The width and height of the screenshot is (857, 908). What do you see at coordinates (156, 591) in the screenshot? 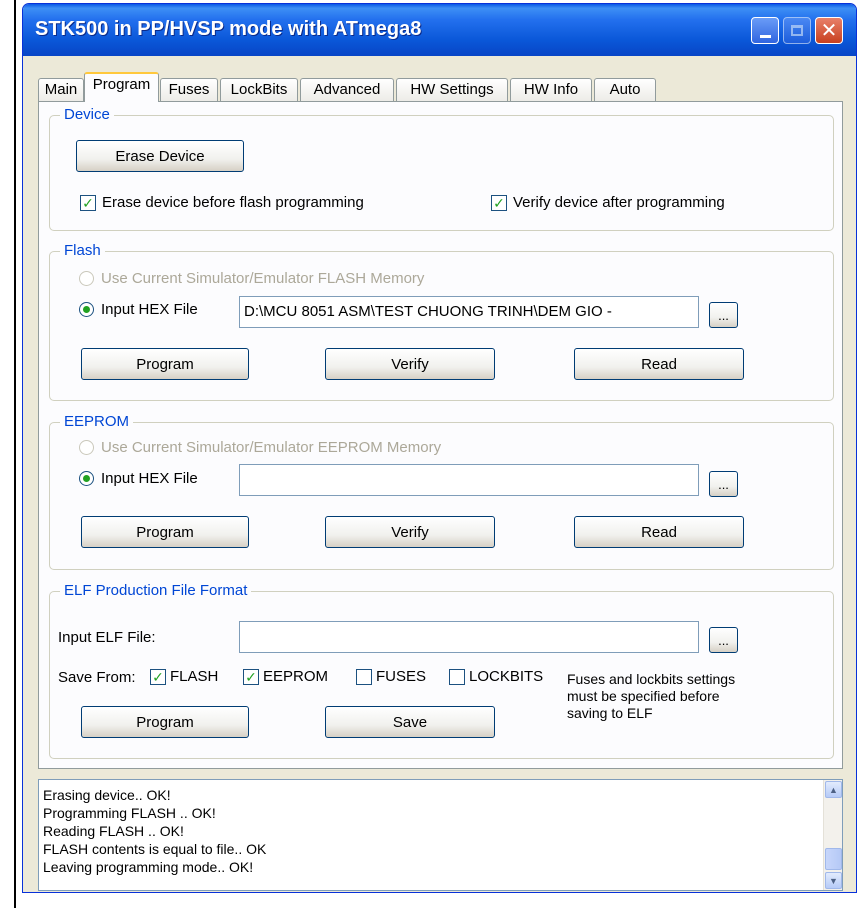
I see `elf-legend: ELF Production File Format` at bounding box center [156, 591].